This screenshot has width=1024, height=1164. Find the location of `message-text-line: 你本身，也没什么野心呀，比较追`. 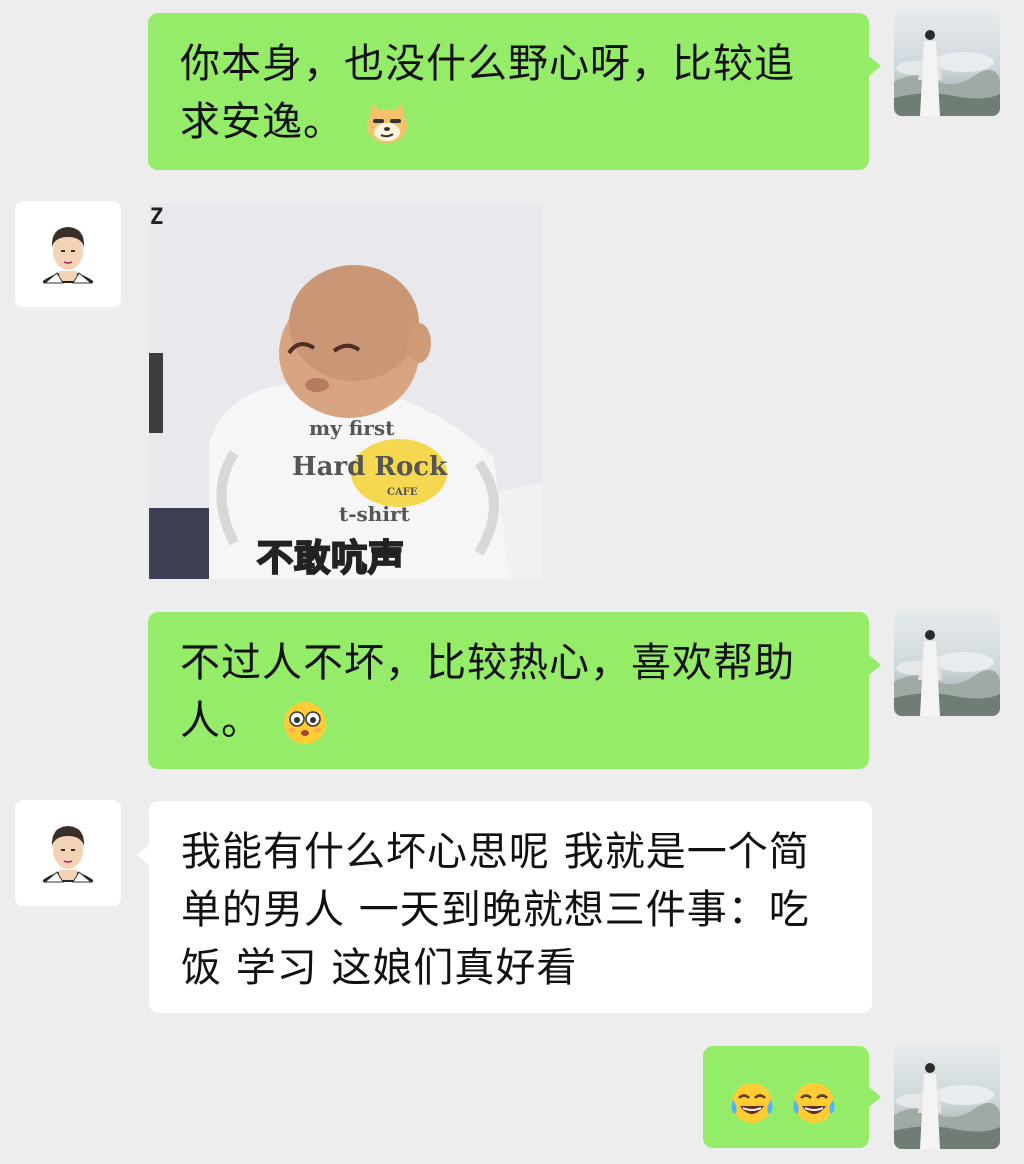

message-text-line: 你本身，也没什么野心呀，比较追 is located at coordinates (487, 64).